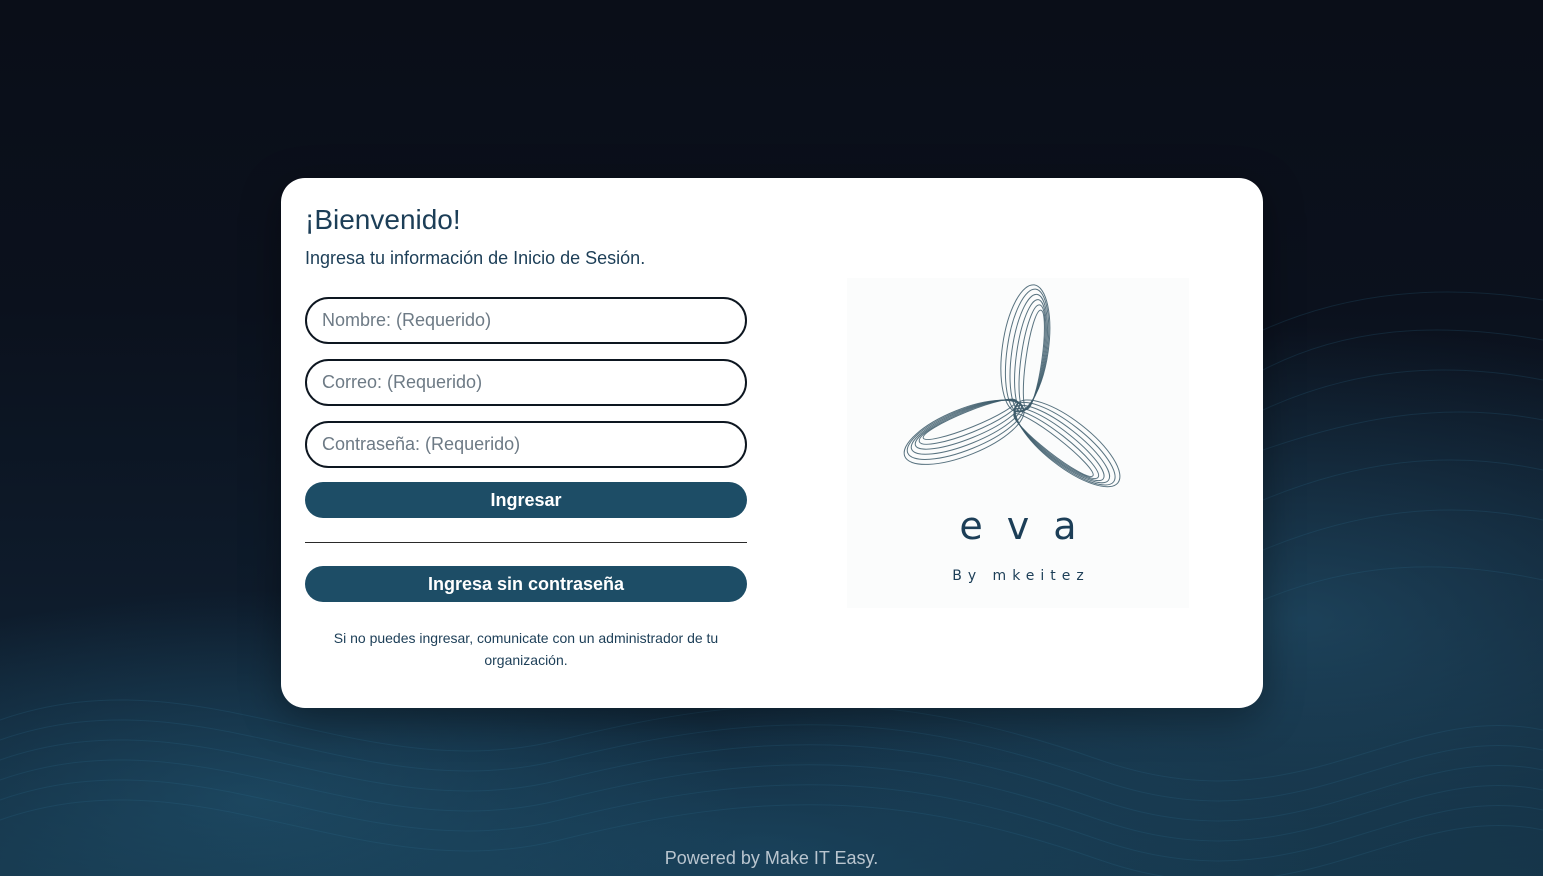 This screenshot has height=876, width=1543. I want to click on brand-name: eva, so click(1030, 526).